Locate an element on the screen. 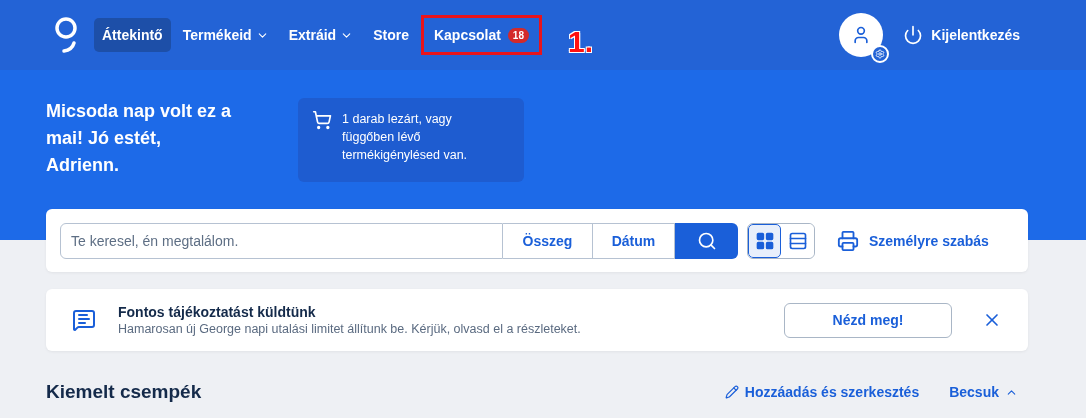 The image size is (1086, 418). printer-icon is located at coordinates (848, 240).